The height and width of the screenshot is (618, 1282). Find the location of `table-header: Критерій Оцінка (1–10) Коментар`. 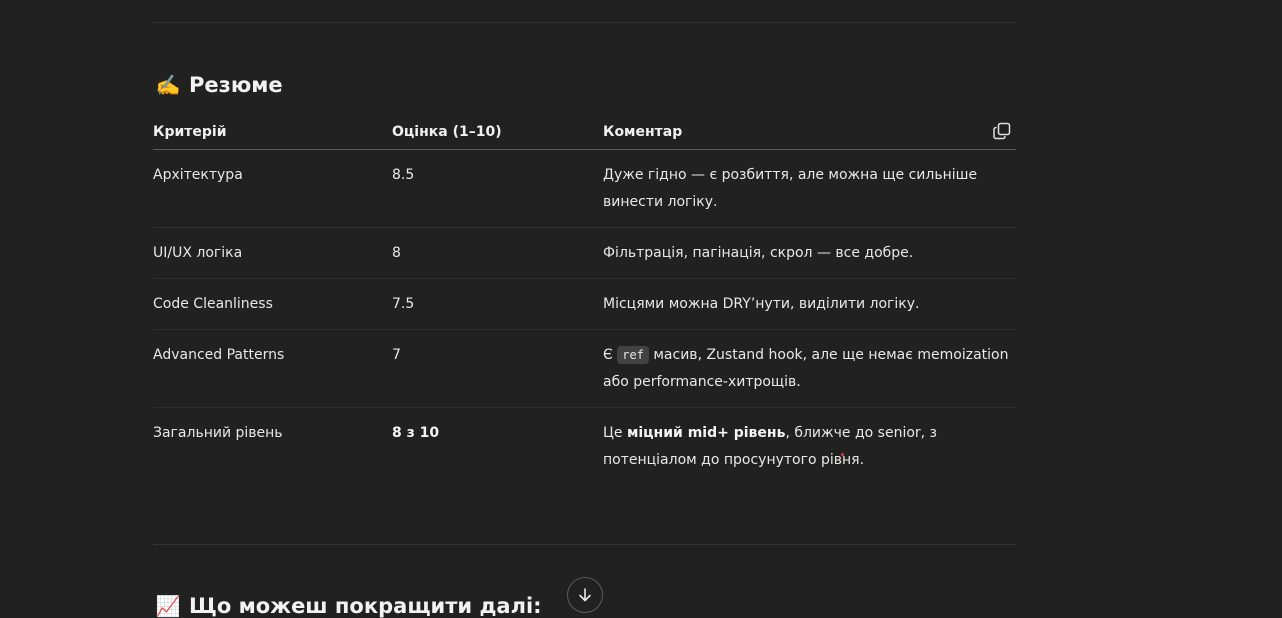

table-header: Критерій Оцінка (1–10) Коментар is located at coordinates (584, 133).